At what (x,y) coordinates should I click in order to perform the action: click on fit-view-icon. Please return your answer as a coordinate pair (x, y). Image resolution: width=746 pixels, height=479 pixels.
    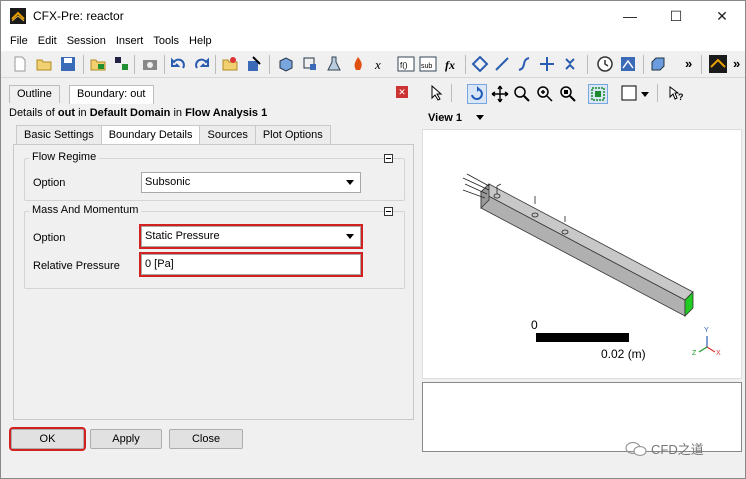
    Looking at the image, I should click on (598, 94).